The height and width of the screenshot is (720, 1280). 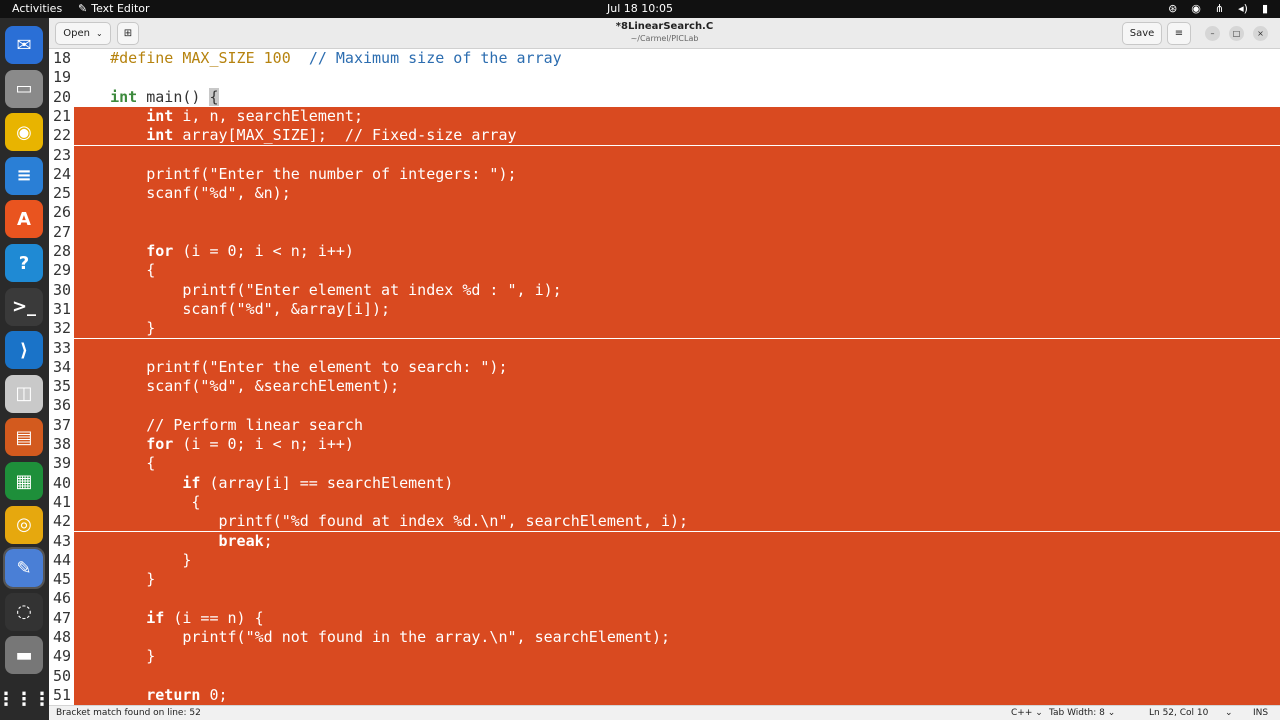 I want to click on code-line: 31 scanf("%d", &array[i]);, so click(x=664, y=309).